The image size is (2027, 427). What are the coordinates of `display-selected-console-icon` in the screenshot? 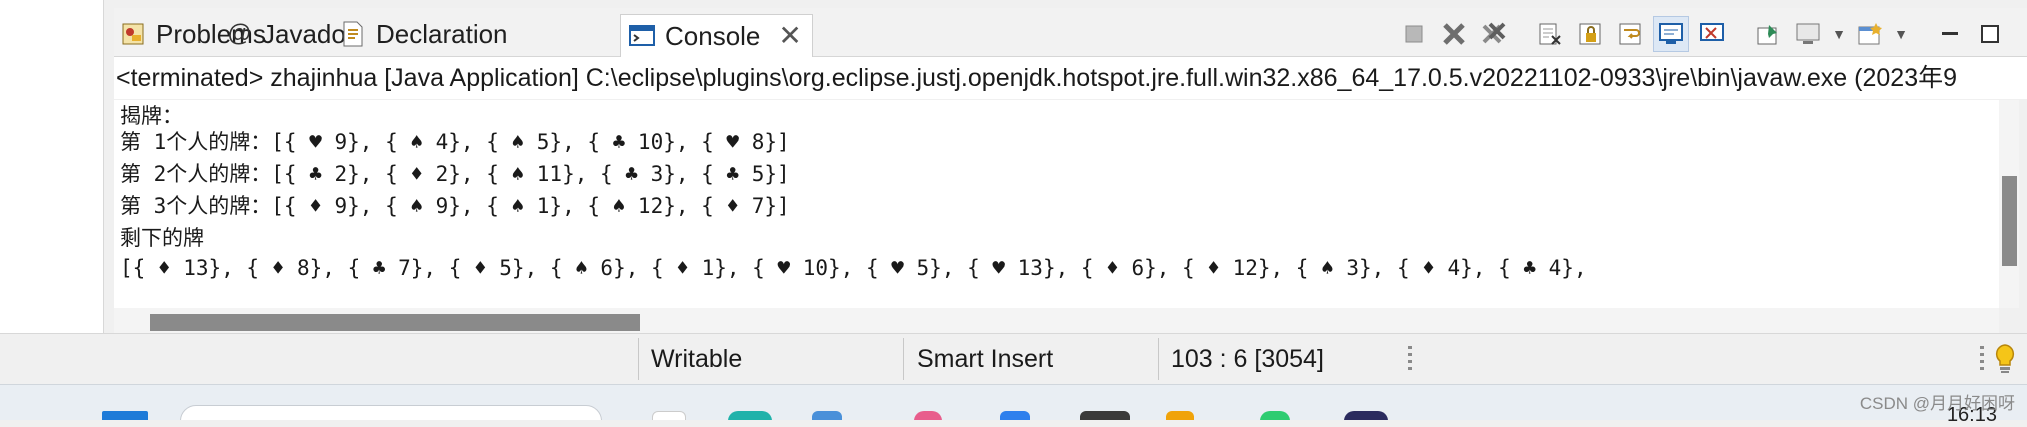 It's located at (1808, 34).